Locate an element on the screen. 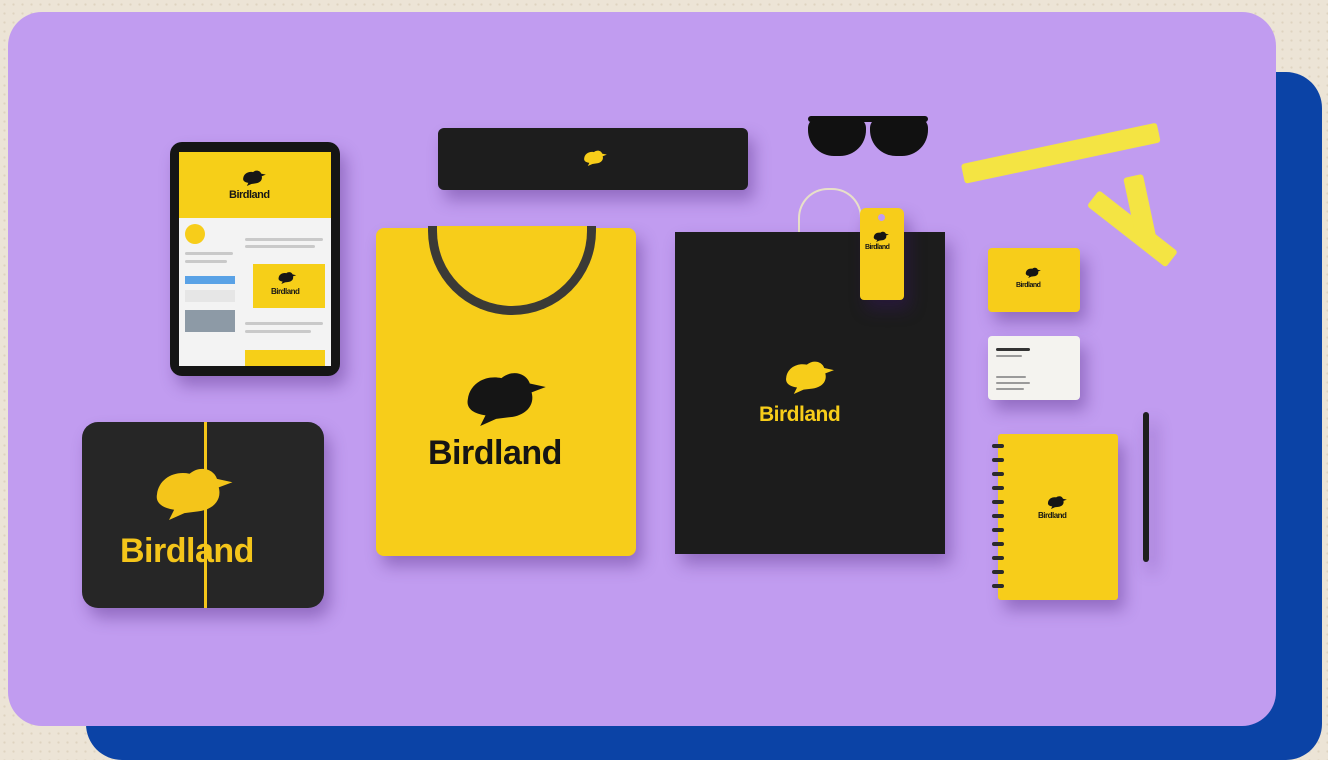  tablet-banner-wordmark: Birdland is located at coordinates (285, 291).